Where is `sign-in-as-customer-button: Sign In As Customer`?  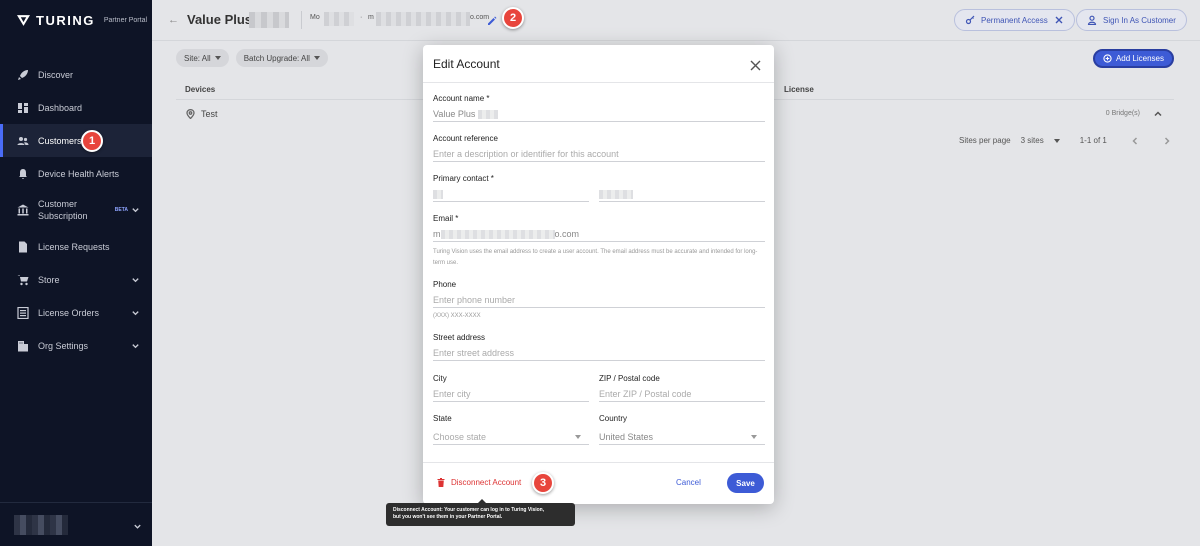 sign-in-as-customer-button: Sign In As Customer is located at coordinates (1131, 20).